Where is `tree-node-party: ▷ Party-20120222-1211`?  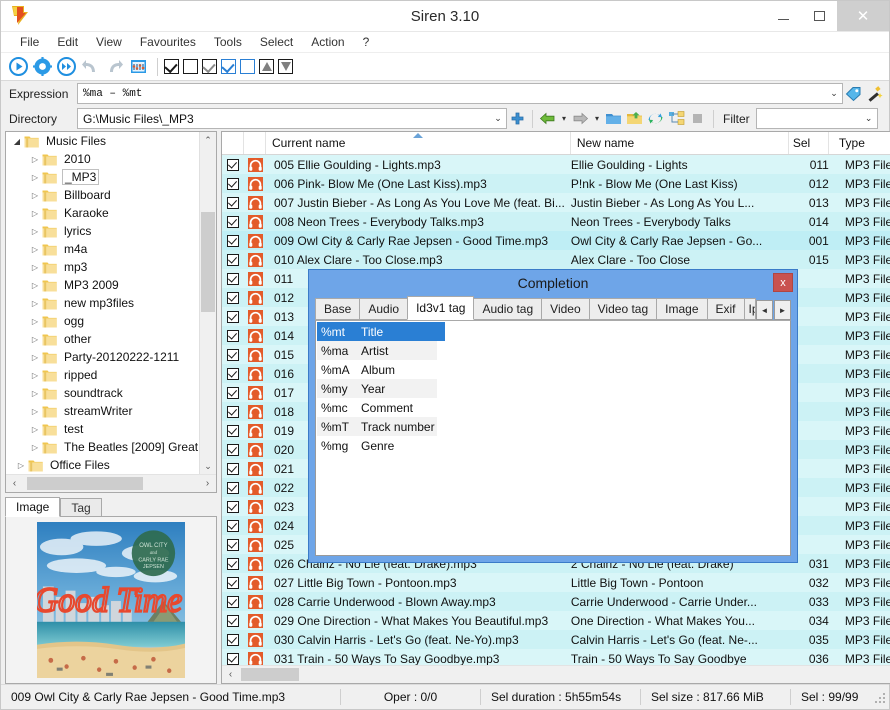 tree-node-party: ▷ Party-20120222-1211 is located at coordinates (111, 357).